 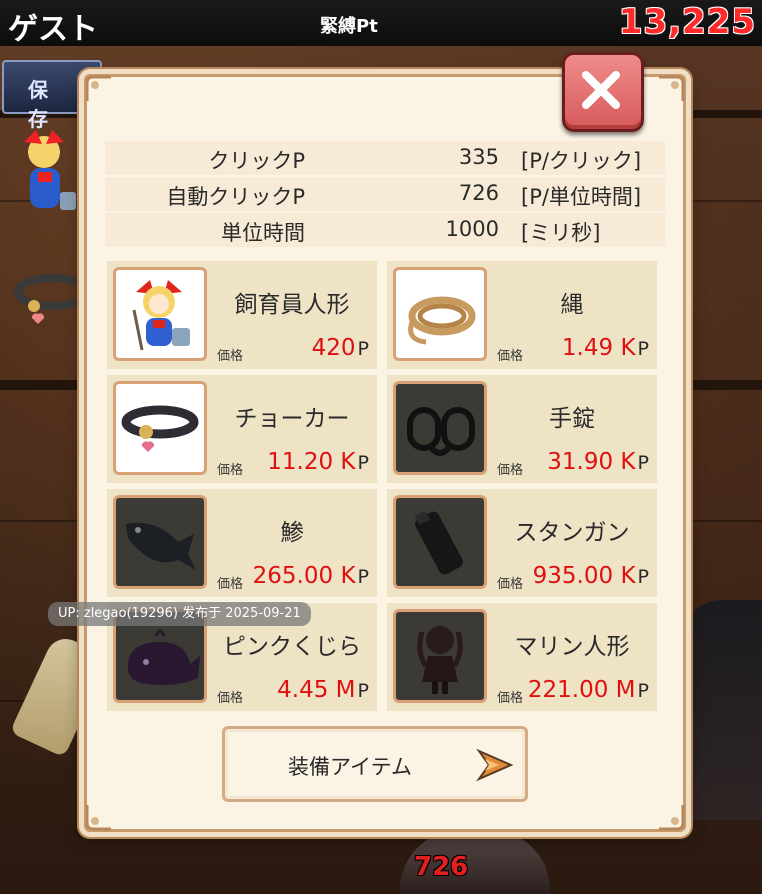 I want to click on price-value: 420, so click(x=333, y=348).